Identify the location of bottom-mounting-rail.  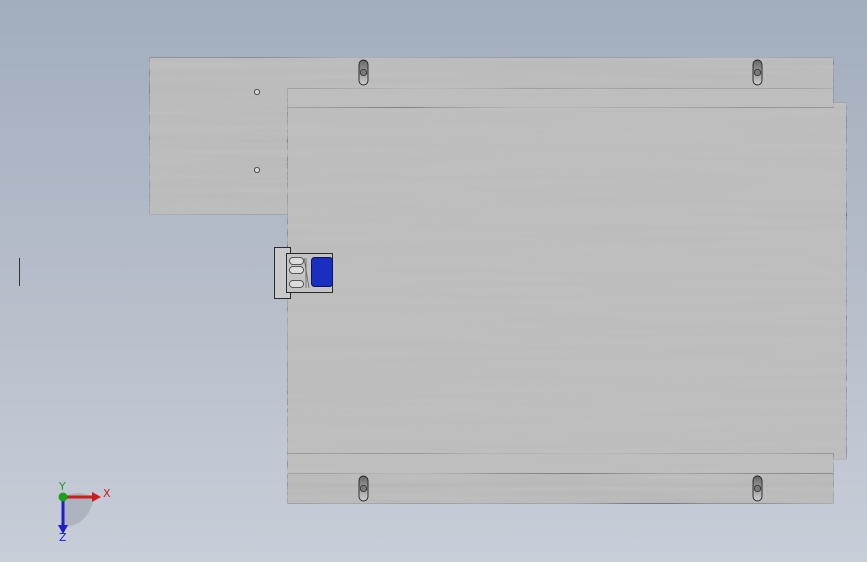
(560, 478).